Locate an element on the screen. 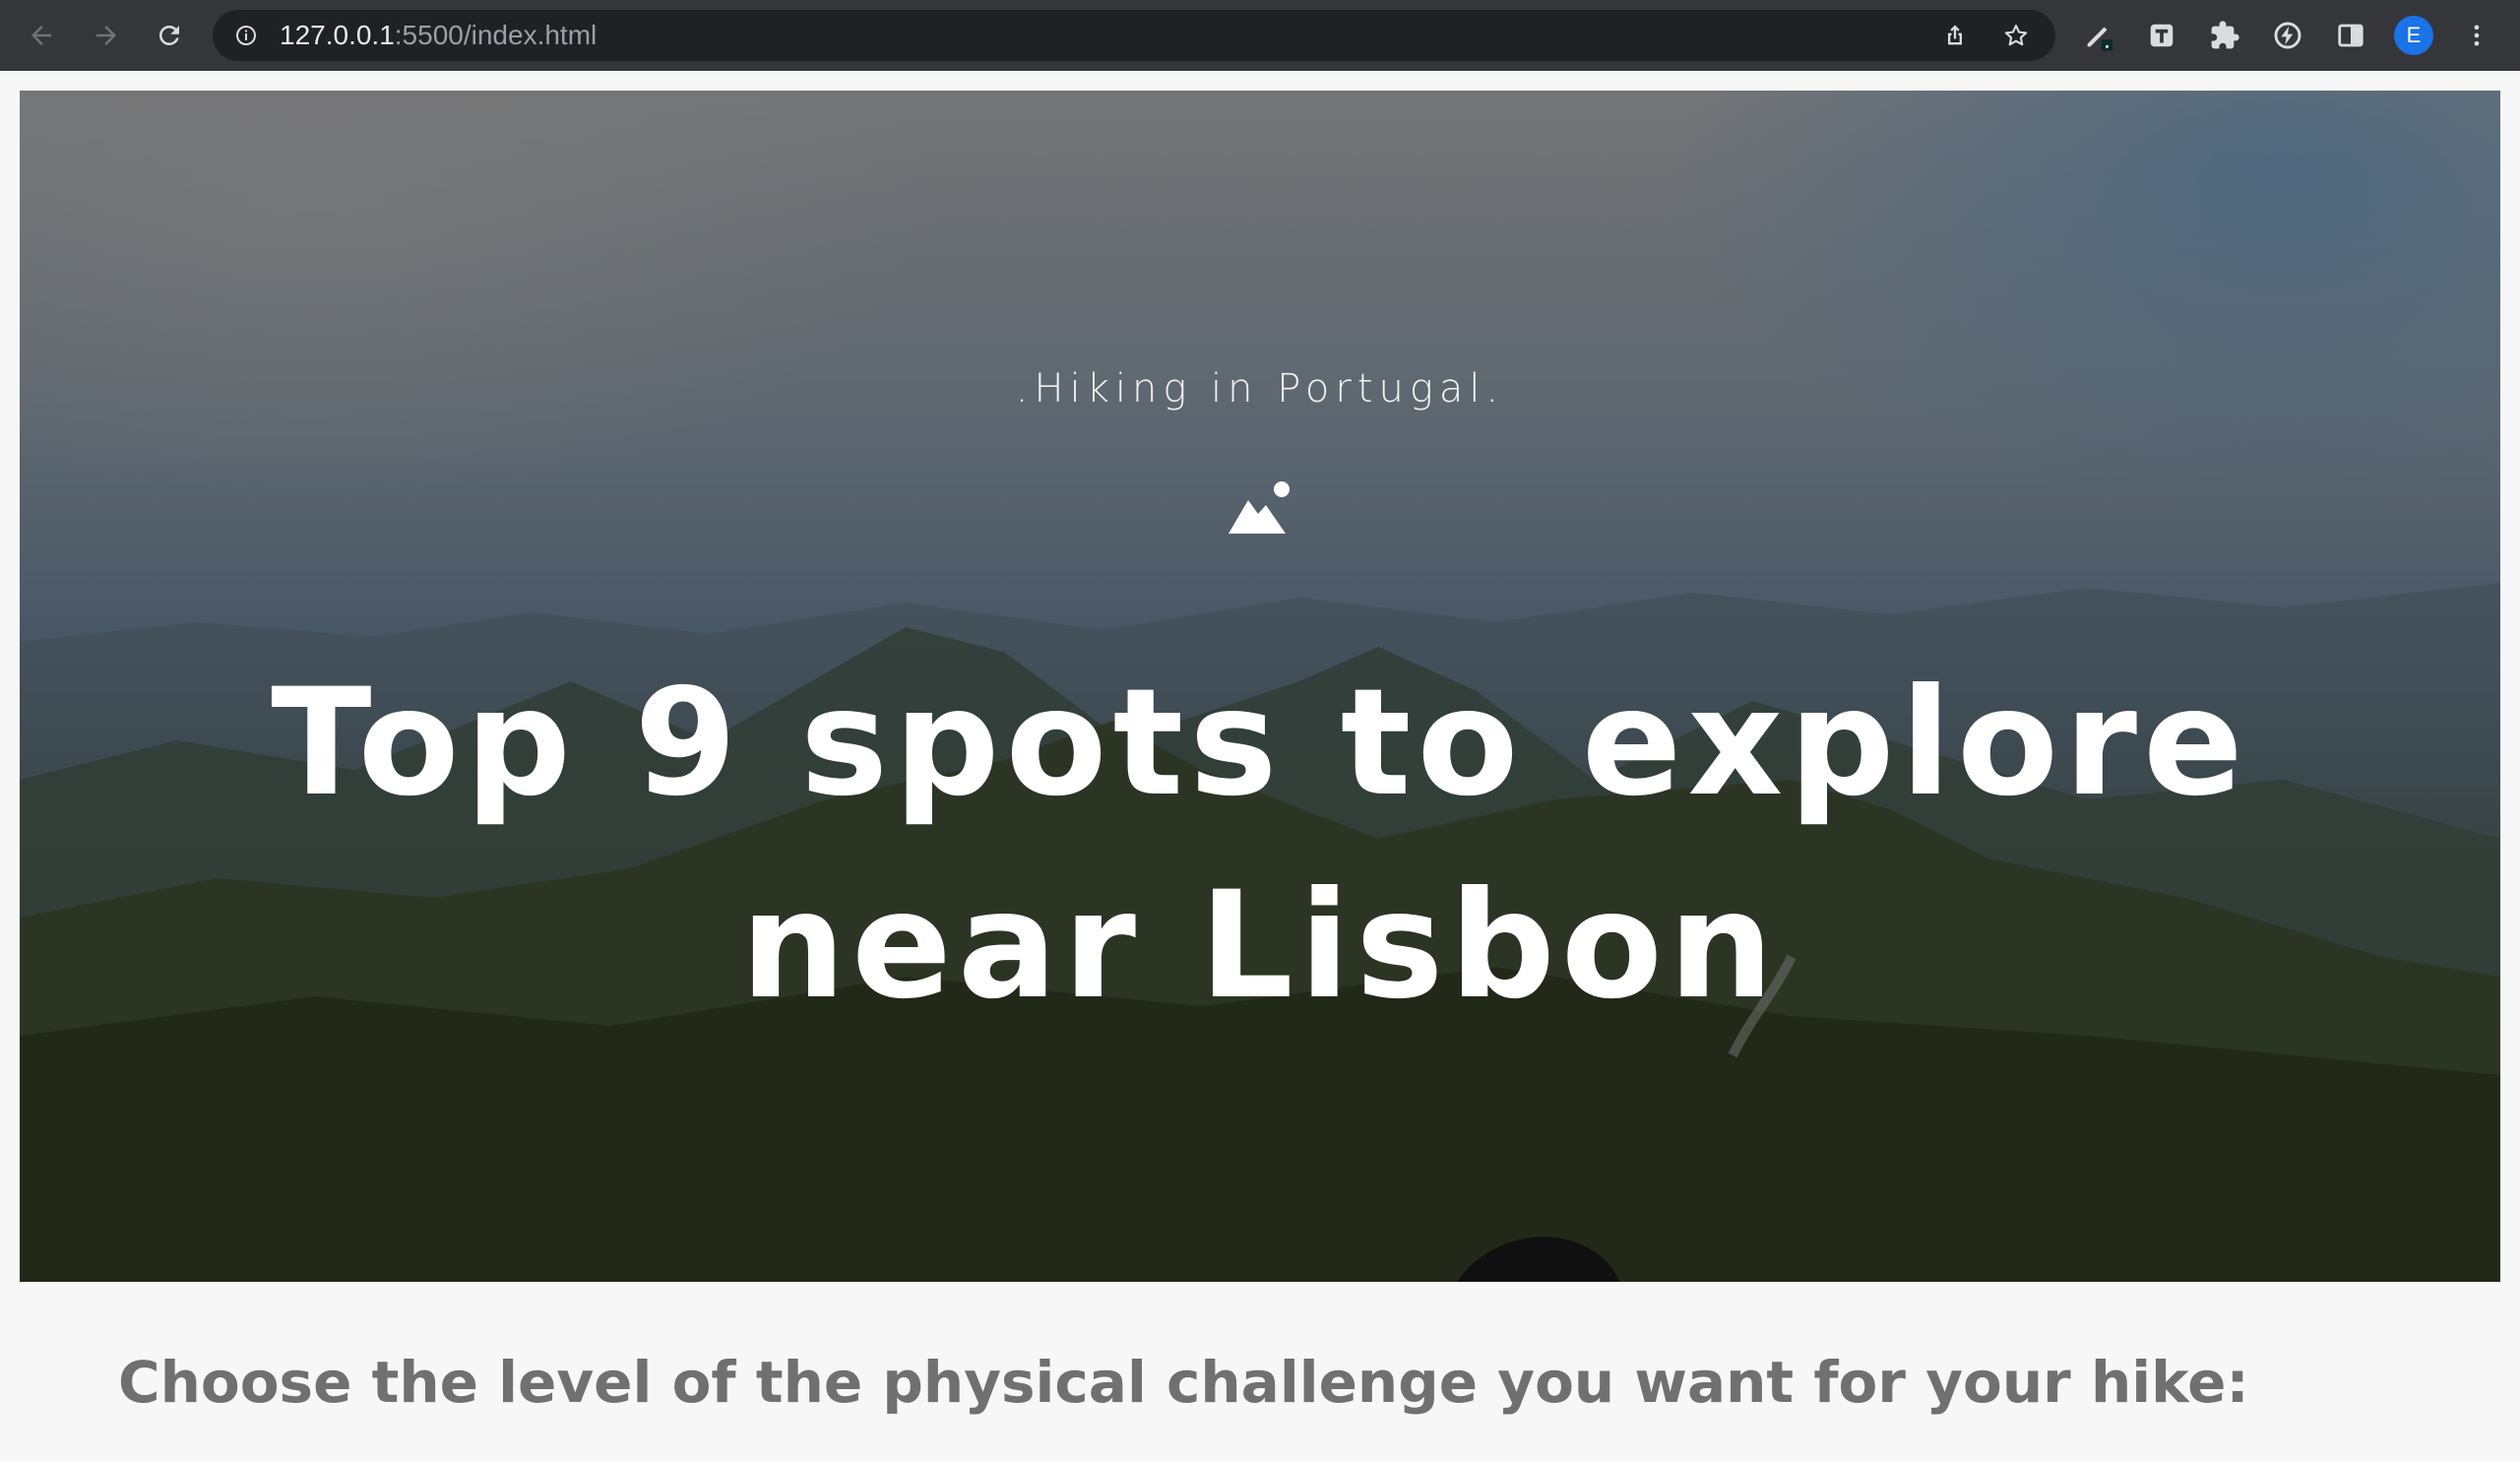 This screenshot has width=2520, height=1461. browser-toolbar: 127.0.0.1:5500/index.html E is located at coordinates (1260, 35).